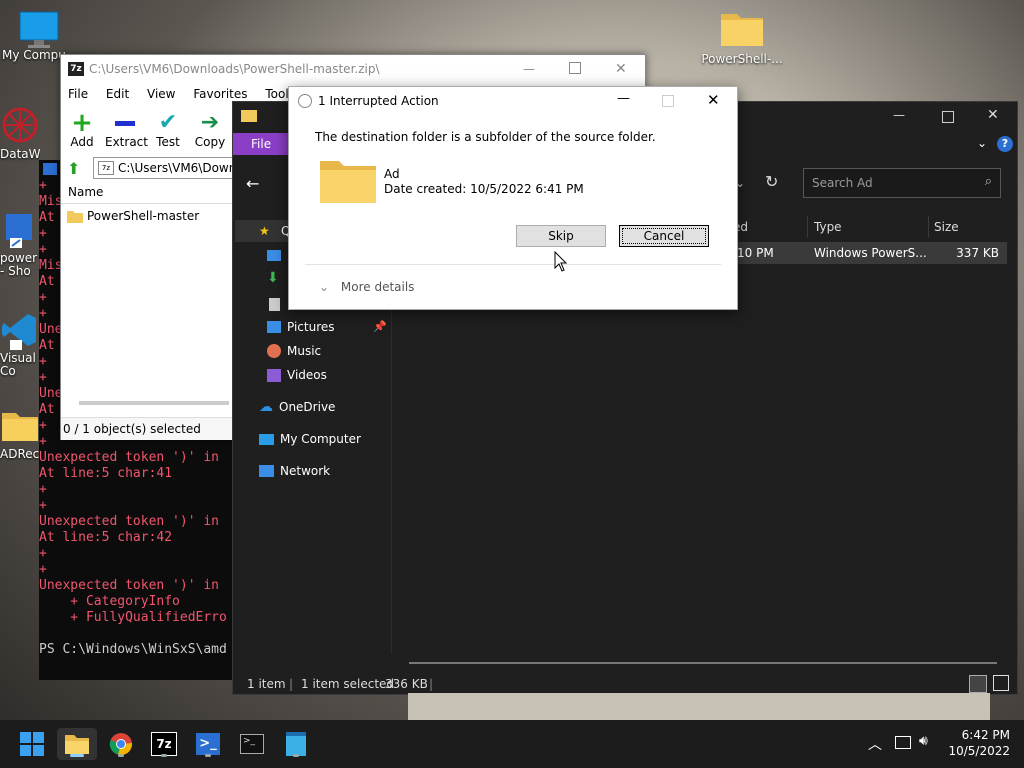 This screenshot has height=768, width=1024. Describe the element at coordinates (771, 181) in the screenshot. I see `refresh-icon: ↻` at that location.